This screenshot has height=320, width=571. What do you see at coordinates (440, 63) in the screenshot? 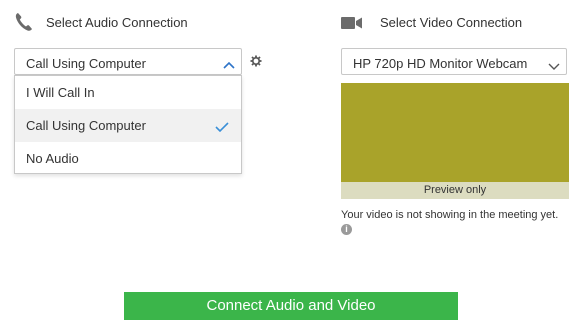
I see `video-dropdown-value: HP 720p HD Monitor Webcam` at bounding box center [440, 63].